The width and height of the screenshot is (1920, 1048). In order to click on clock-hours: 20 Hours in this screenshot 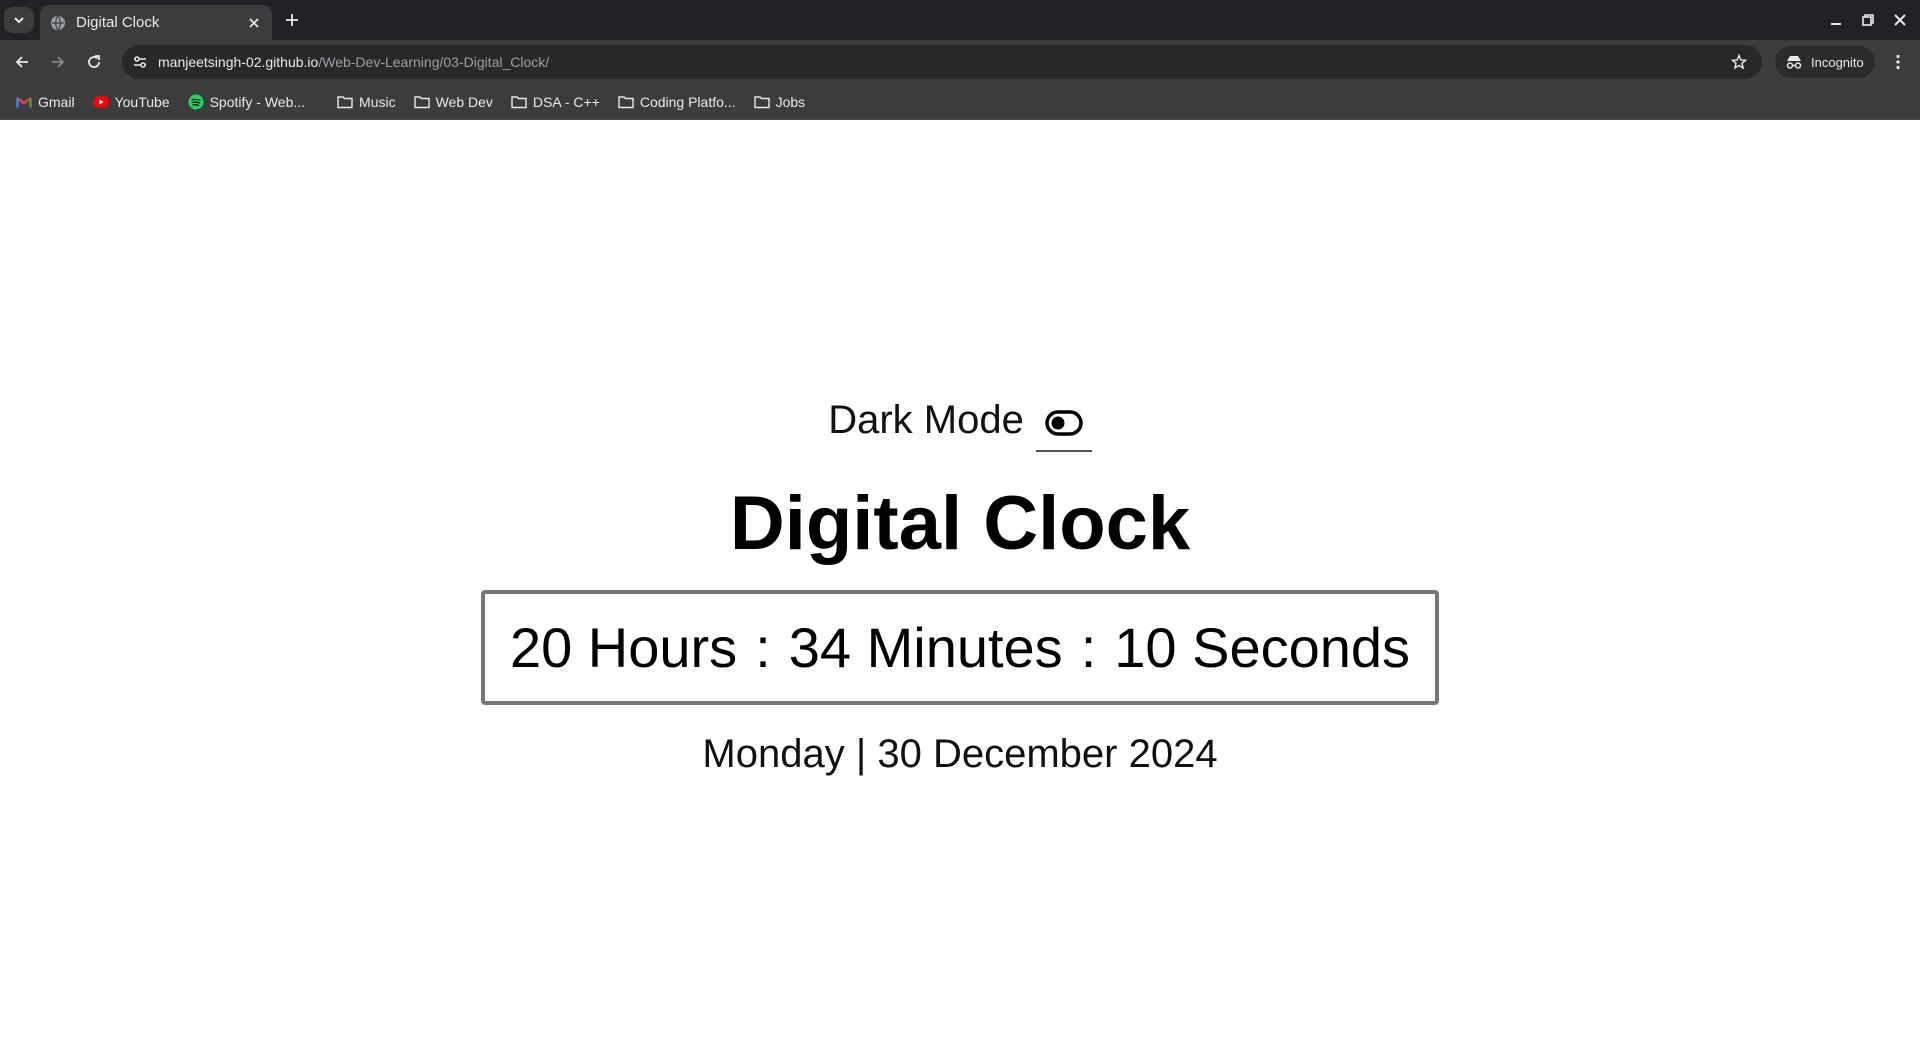, I will do `click(623, 647)`.